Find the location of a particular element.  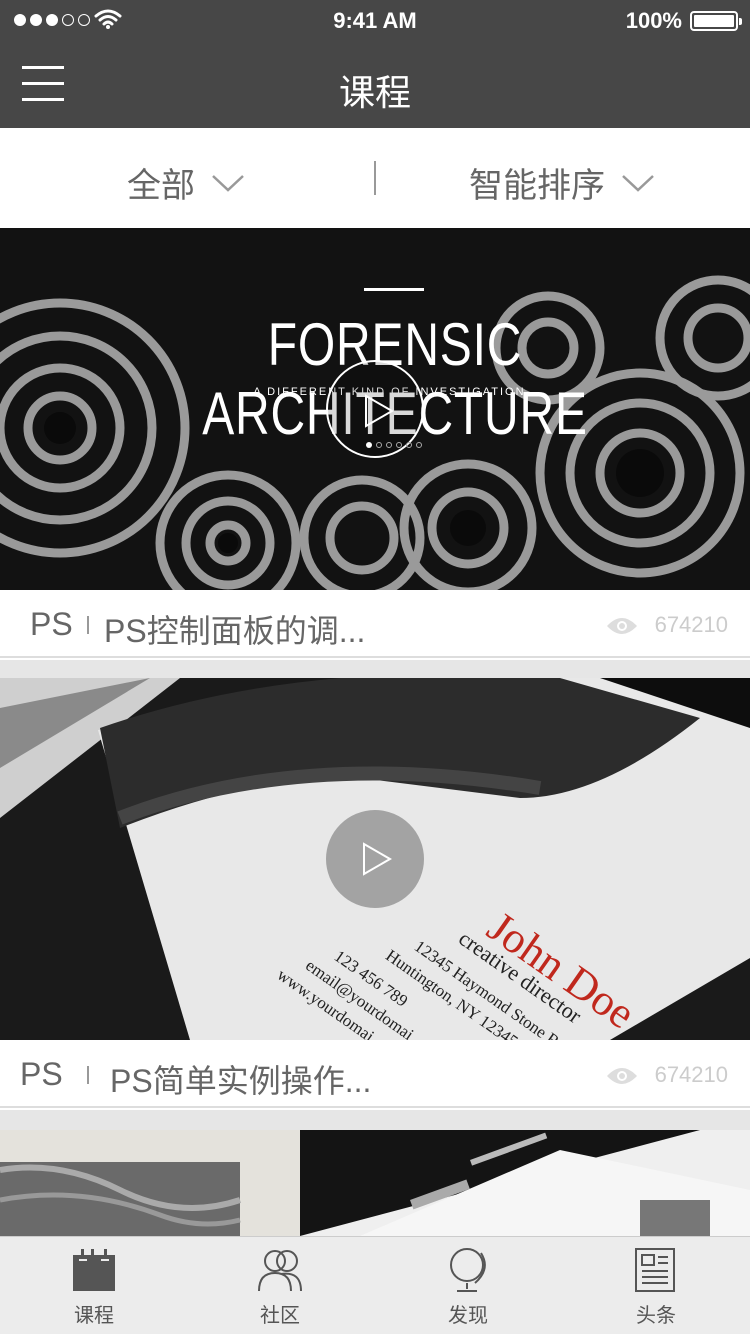

play-button is located at coordinates (375, 859).